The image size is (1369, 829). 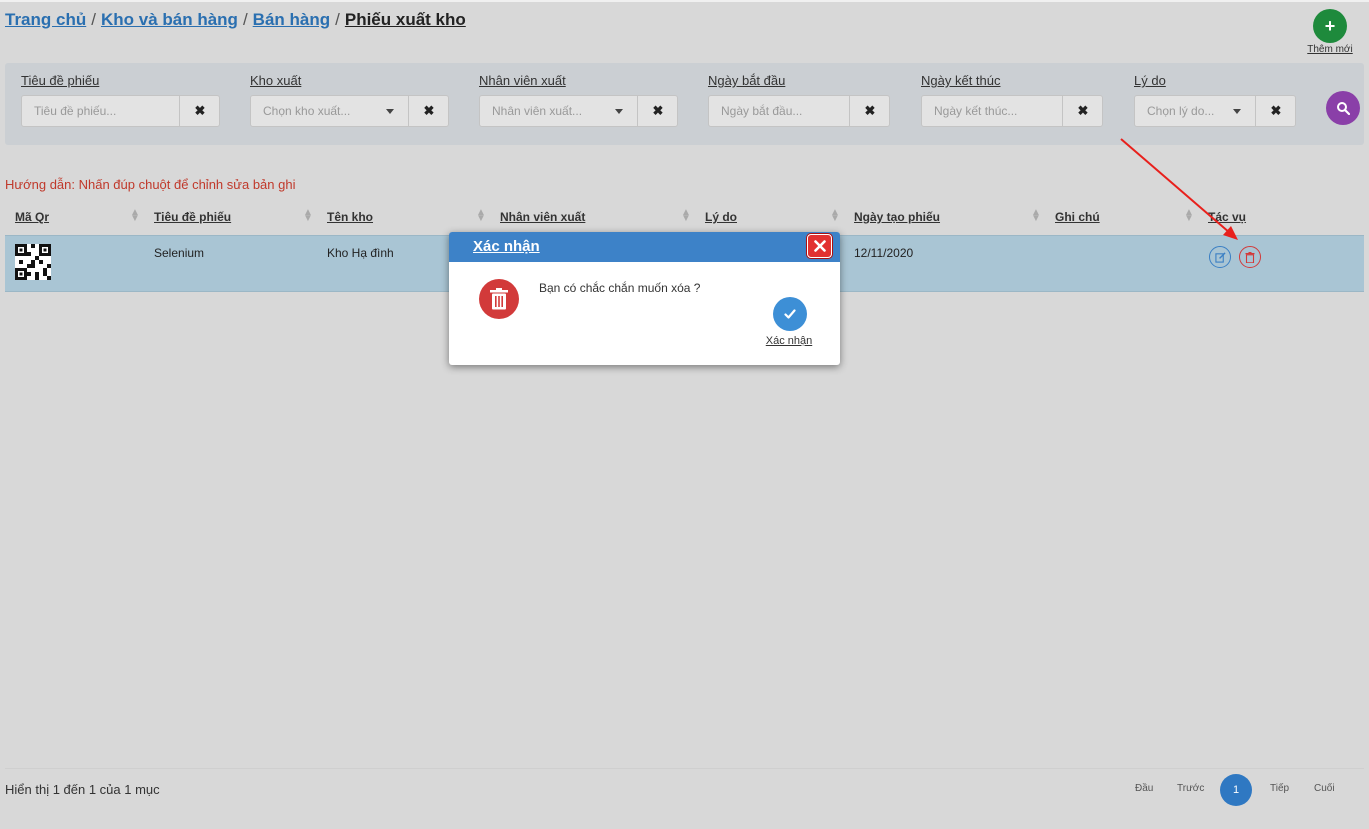 What do you see at coordinates (1215, 111) in the screenshot?
I see `filter-reason-field: Chọn lý do... ✖` at bounding box center [1215, 111].